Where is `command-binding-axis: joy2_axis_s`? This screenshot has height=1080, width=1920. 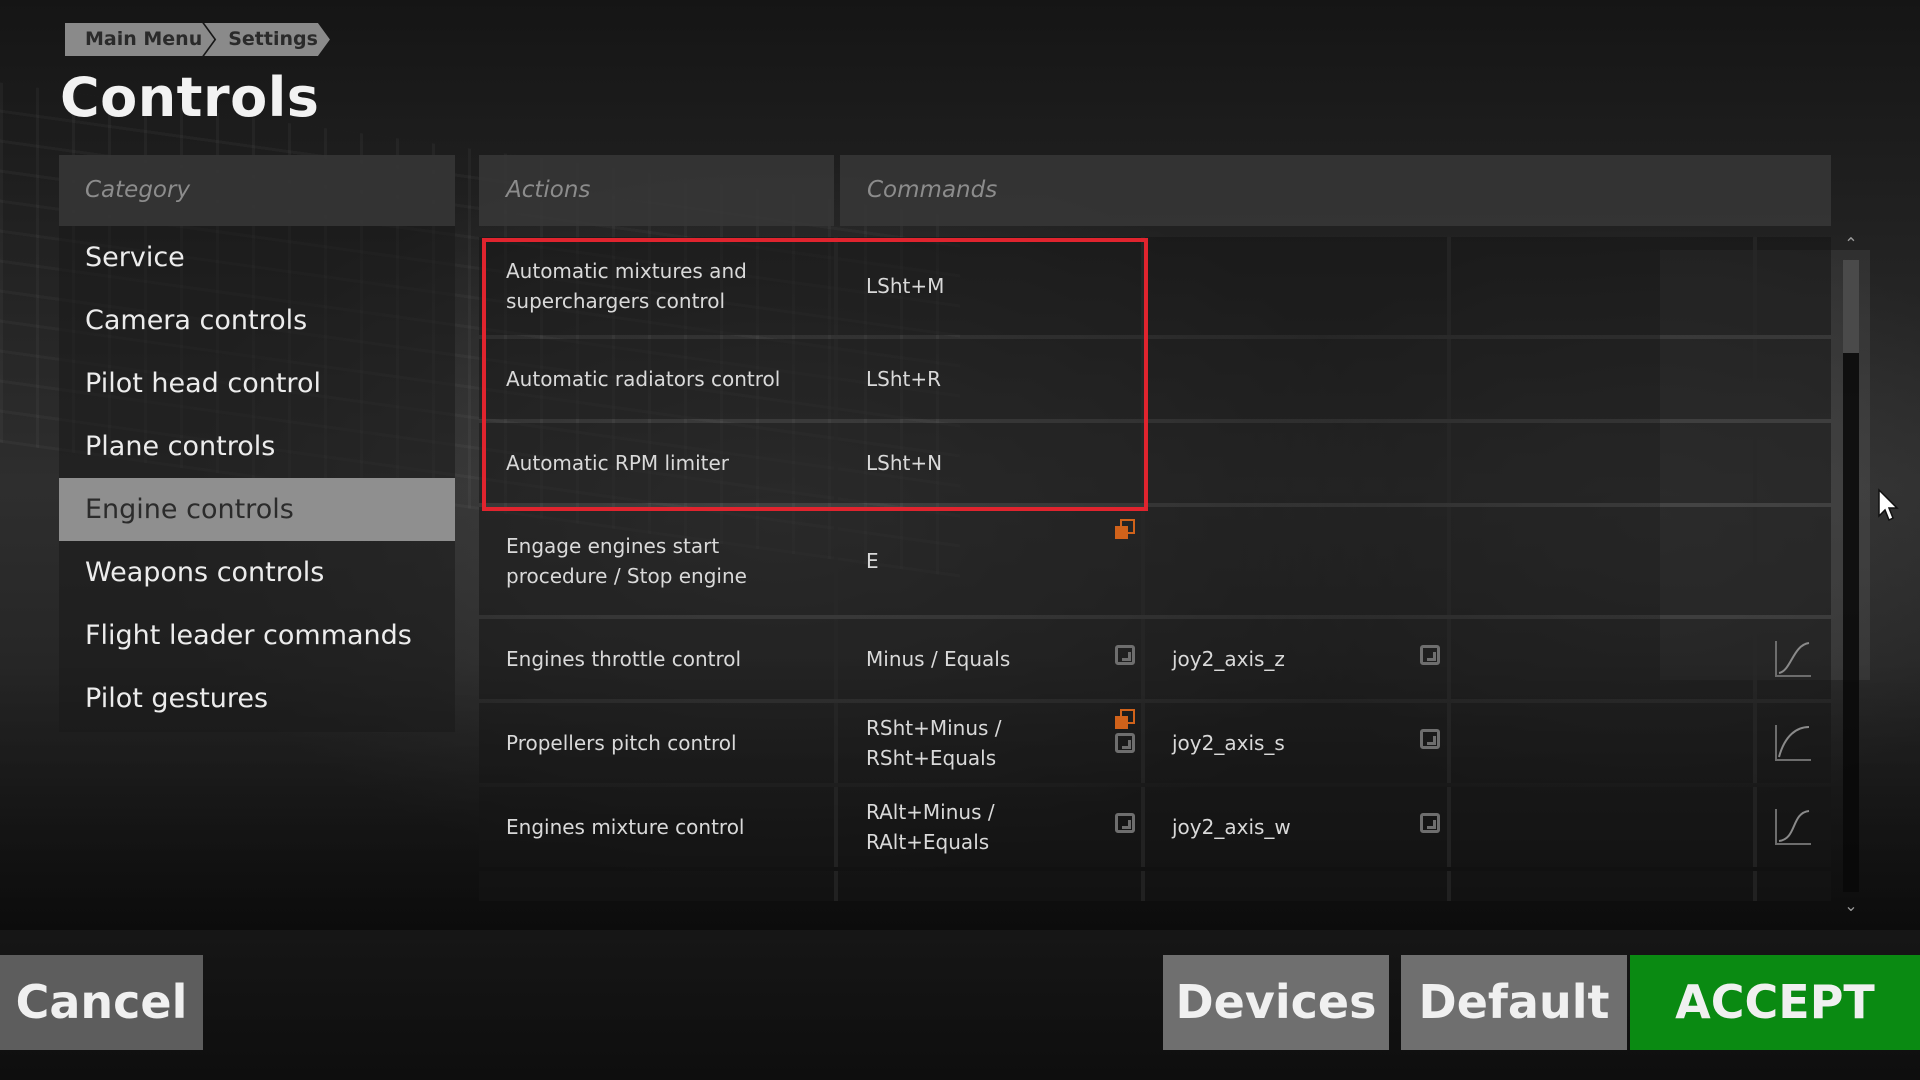
command-binding-axis: joy2_axis_s is located at coordinates (1228, 743).